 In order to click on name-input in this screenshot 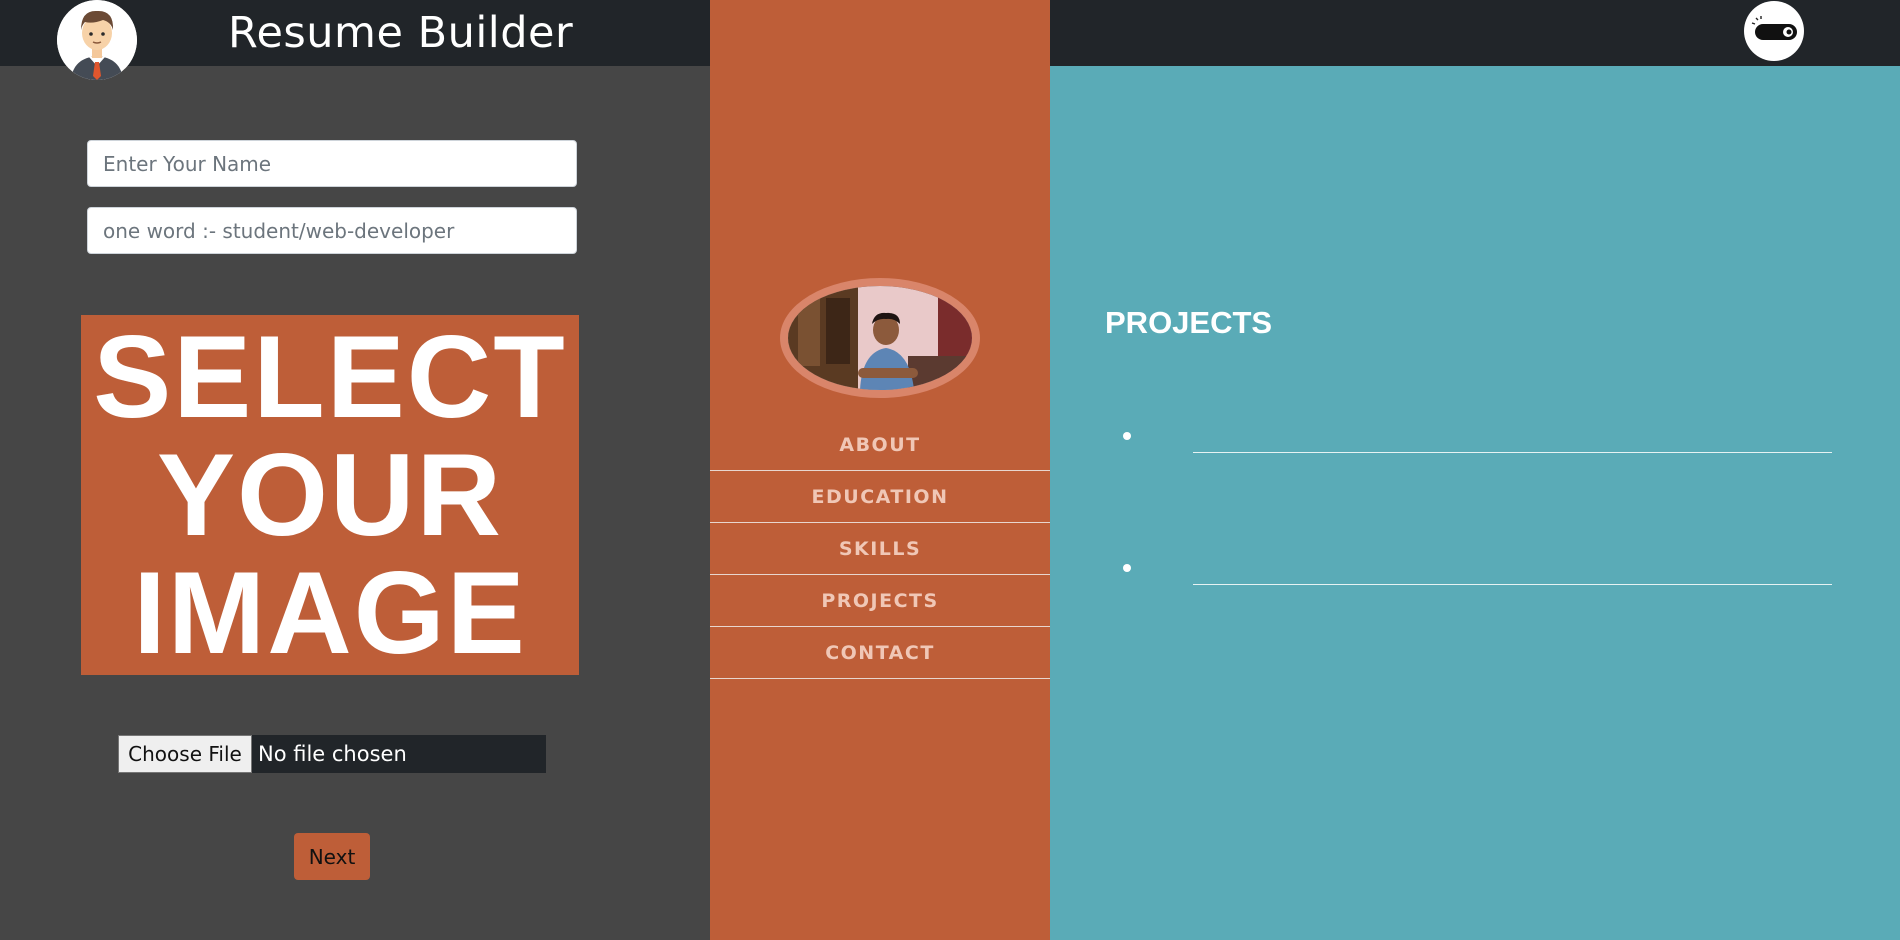, I will do `click(332, 163)`.